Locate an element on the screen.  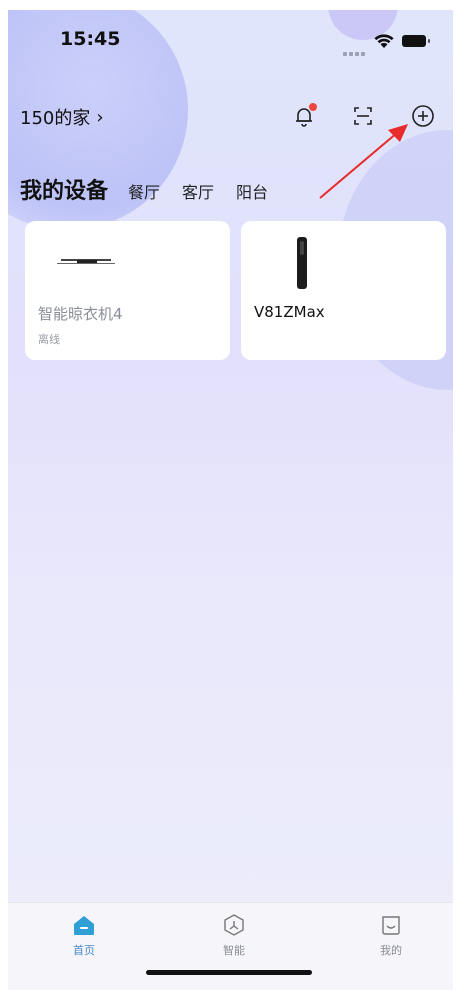
smart-icon is located at coordinates (234, 925).